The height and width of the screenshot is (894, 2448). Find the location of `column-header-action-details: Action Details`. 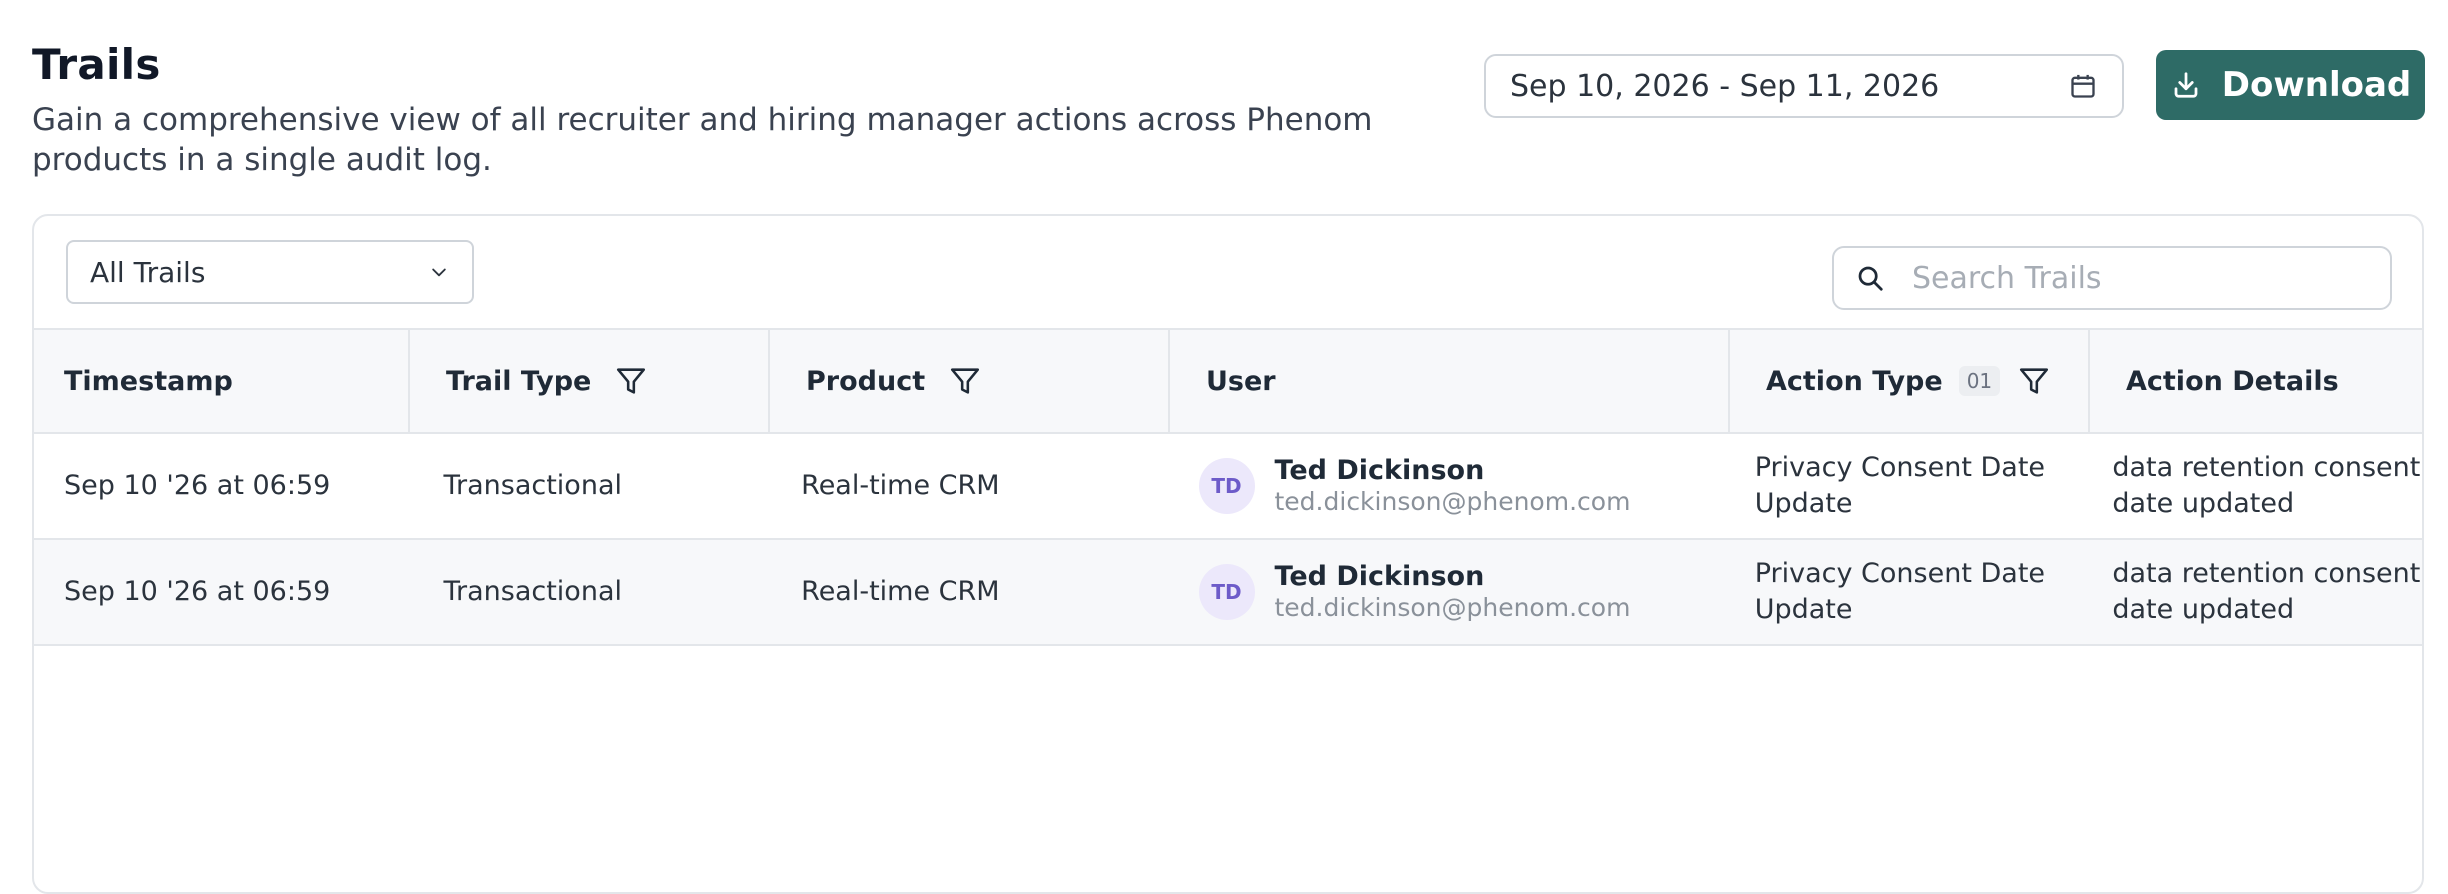

column-header-action-details: Action Details is located at coordinates (2256, 381).